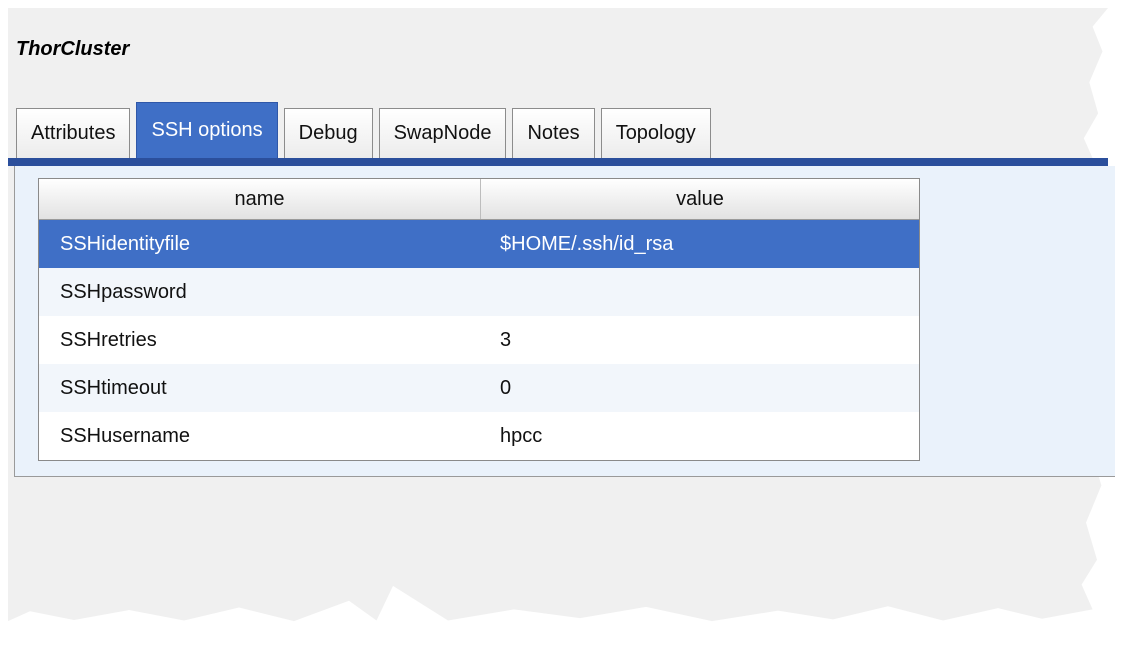  What do you see at coordinates (73, 49) in the screenshot?
I see `page-title: ThorCluster` at bounding box center [73, 49].